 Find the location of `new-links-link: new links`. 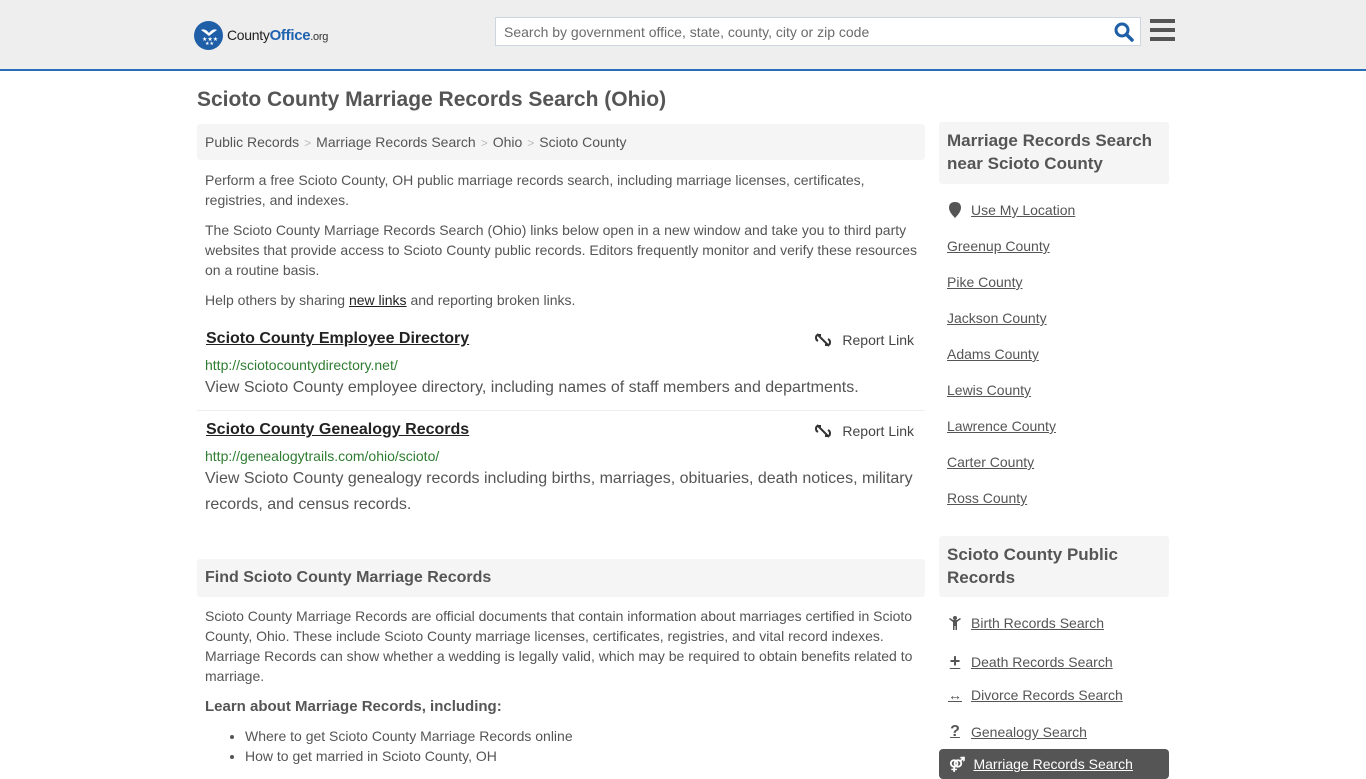

new-links-link: new links is located at coordinates (378, 300).